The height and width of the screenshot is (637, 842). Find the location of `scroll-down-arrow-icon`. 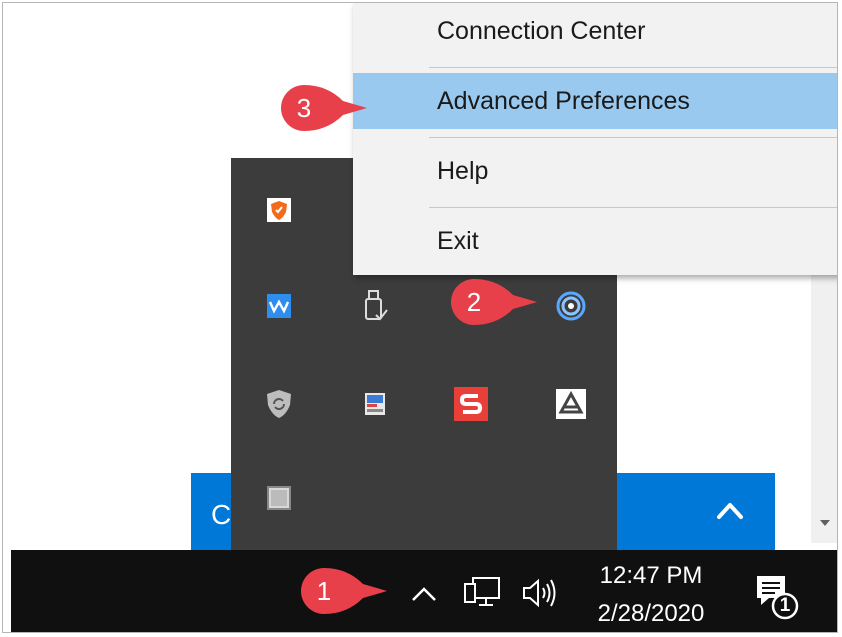

scroll-down-arrow-icon is located at coordinates (825, 523).